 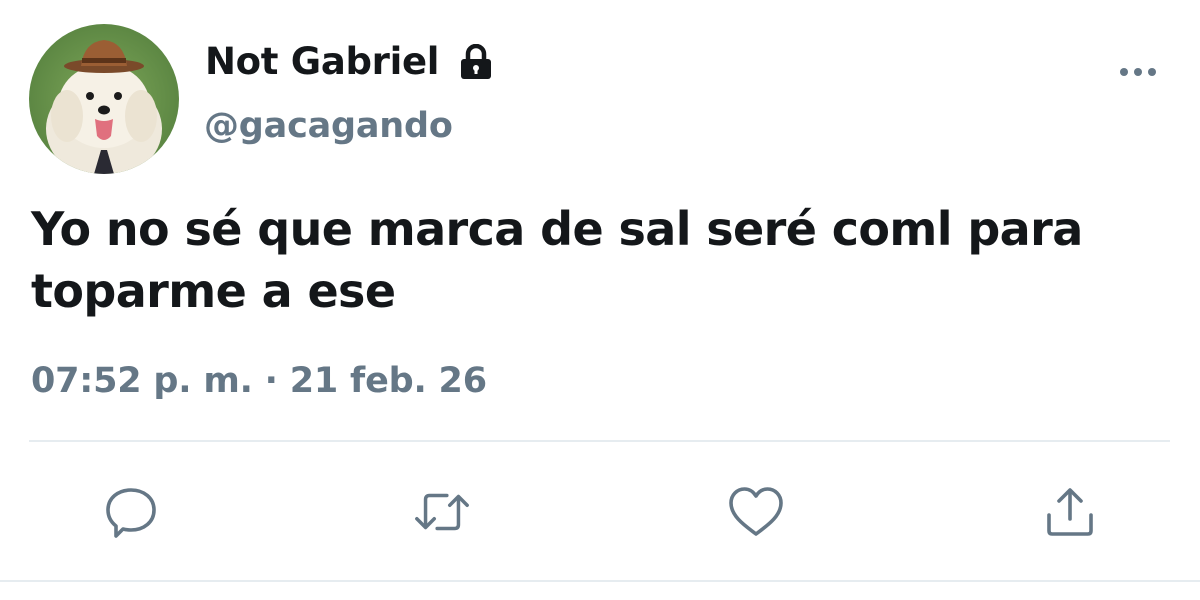 I want to click on like-button, so click(x=756, y=512).